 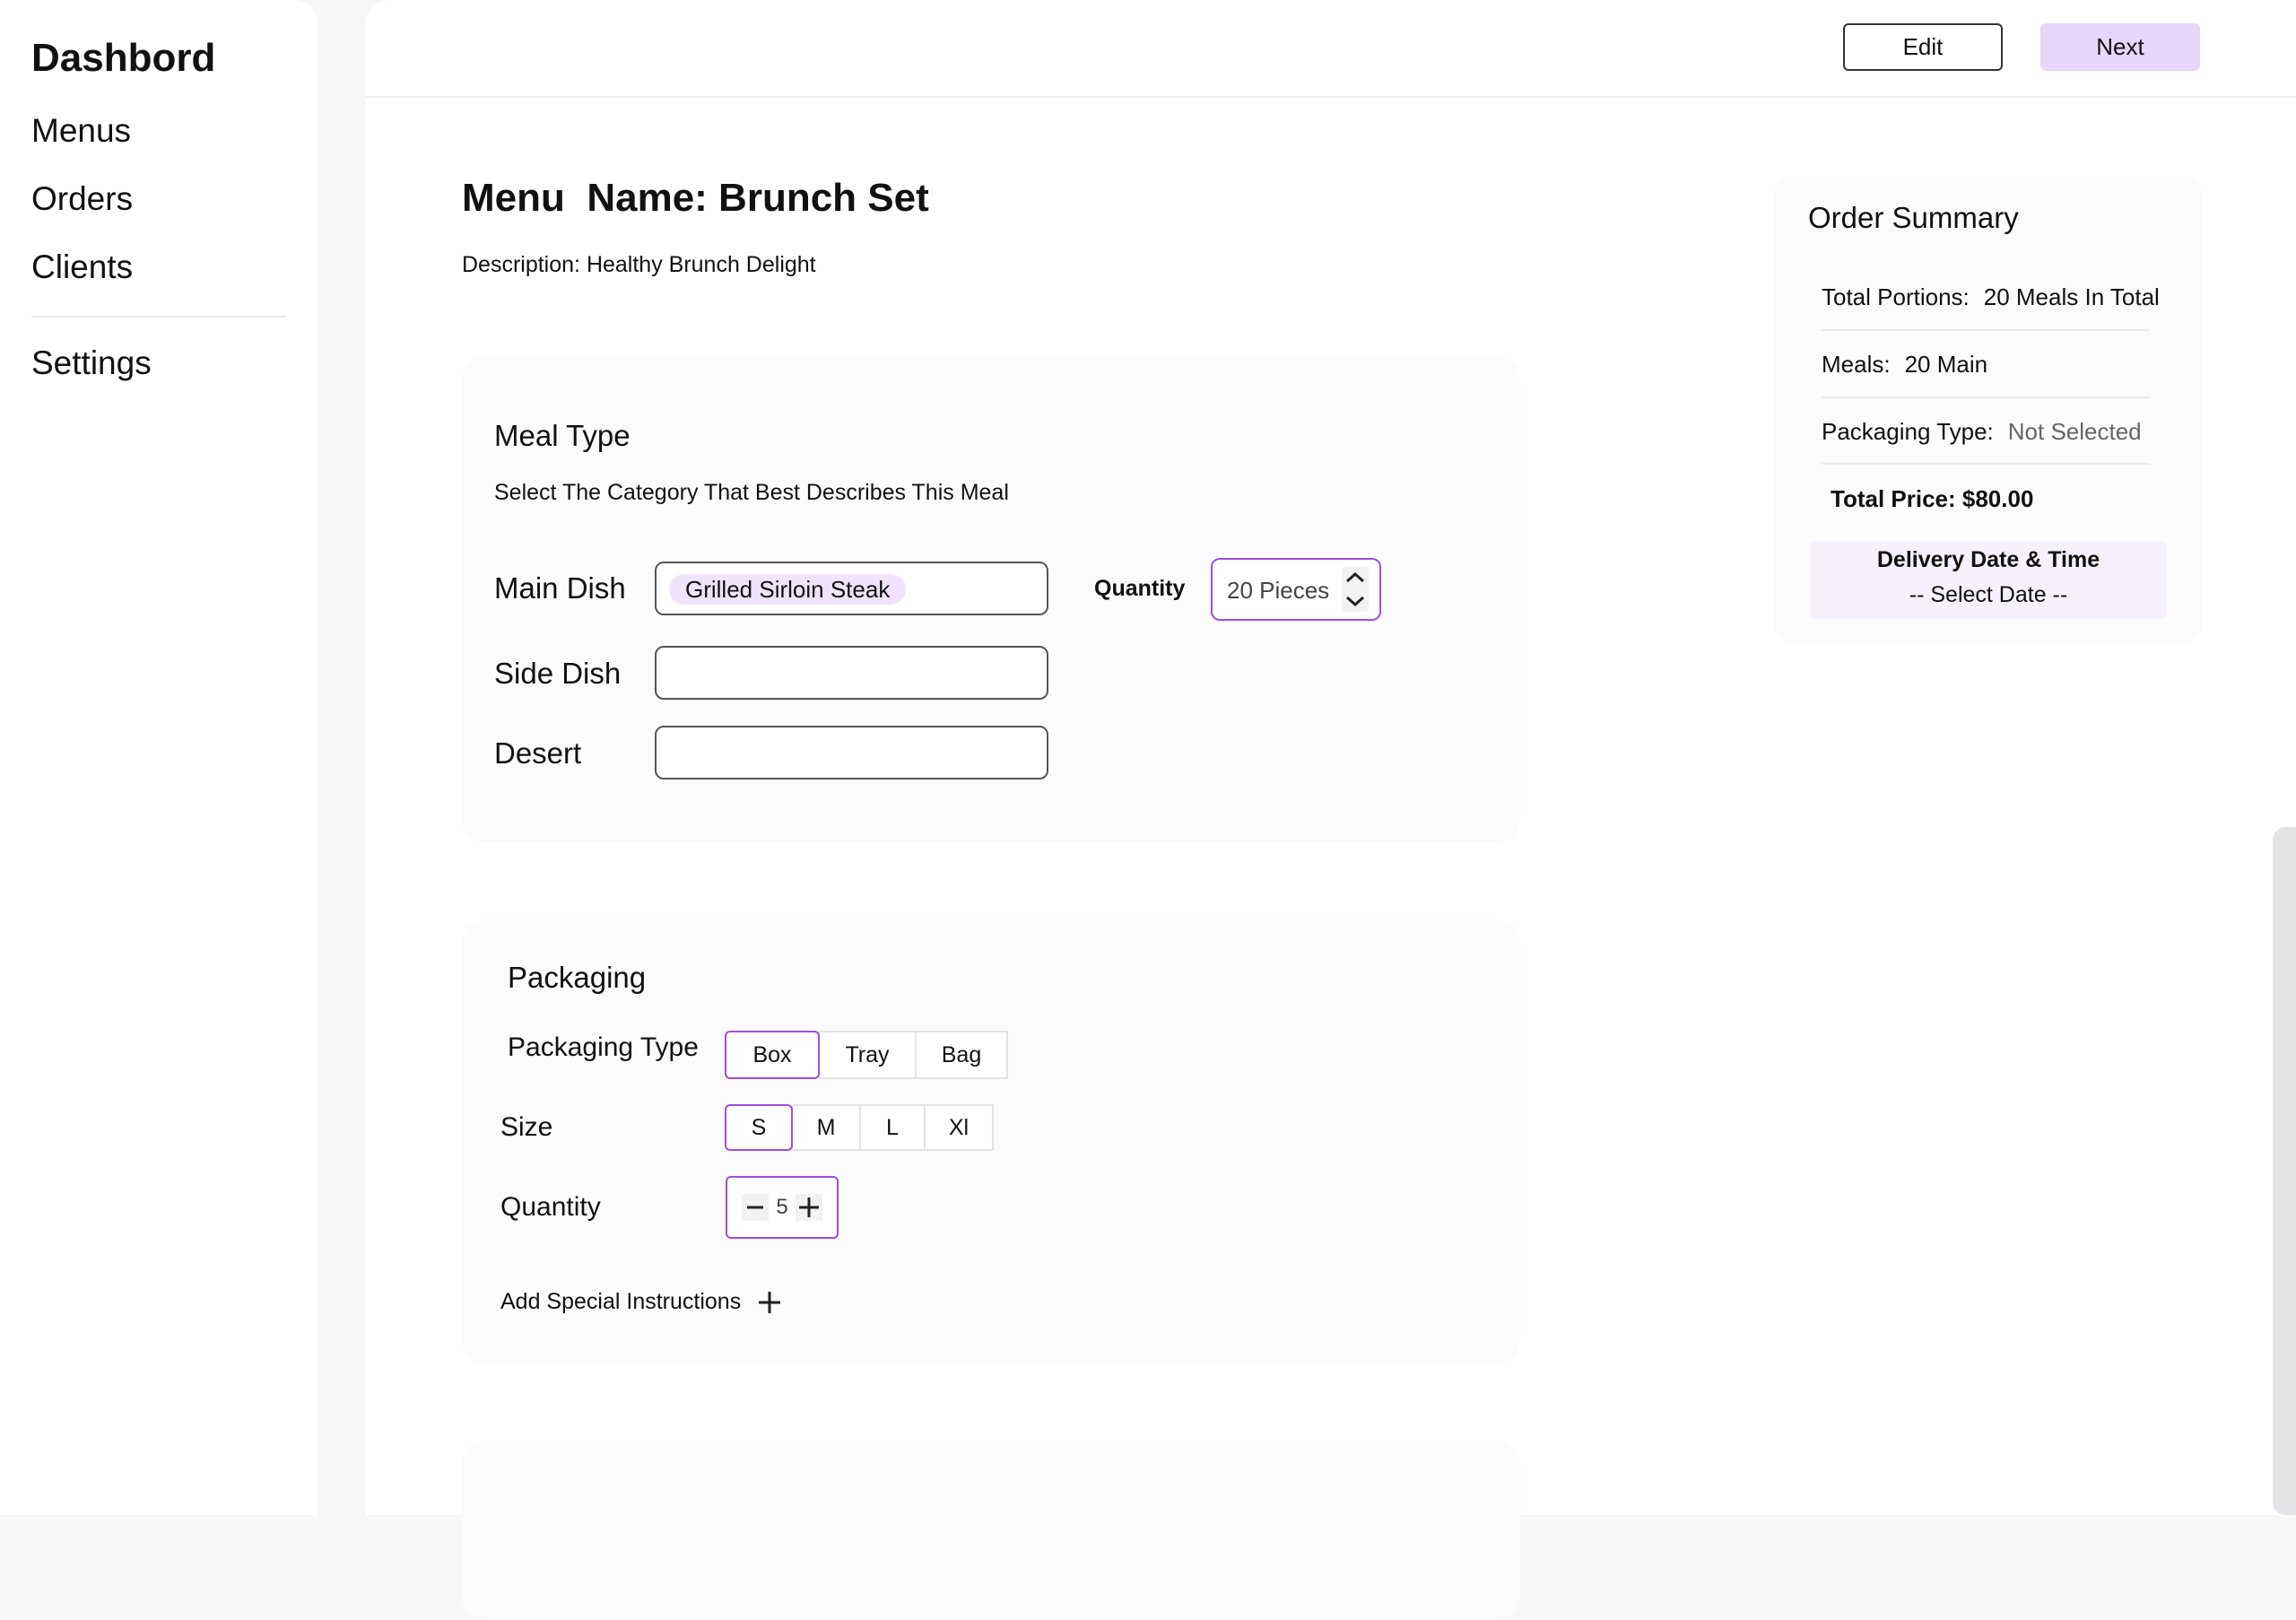 What do you see at coordinates (2071, 296) in the screenshot?
I see `total-portions-value: 20 Meals In Total` at bounding box center [2071, 296].